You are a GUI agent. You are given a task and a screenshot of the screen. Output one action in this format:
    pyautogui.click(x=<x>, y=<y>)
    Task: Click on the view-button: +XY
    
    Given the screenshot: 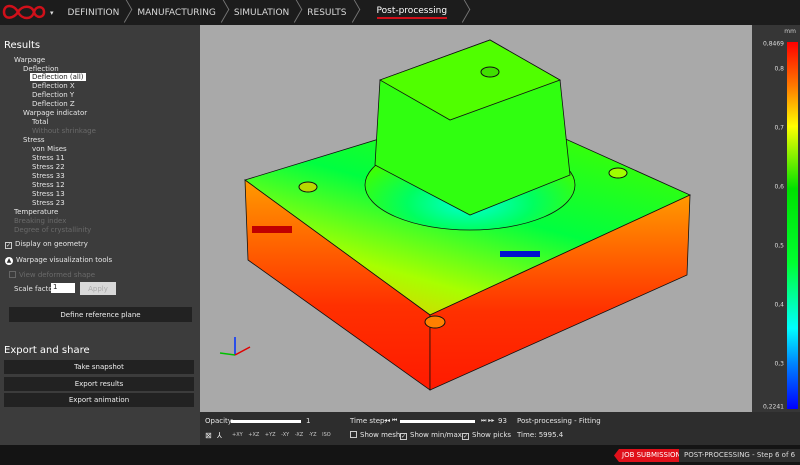 What is the action you would take?
    pyautogui.click(x=237, y=435)
    